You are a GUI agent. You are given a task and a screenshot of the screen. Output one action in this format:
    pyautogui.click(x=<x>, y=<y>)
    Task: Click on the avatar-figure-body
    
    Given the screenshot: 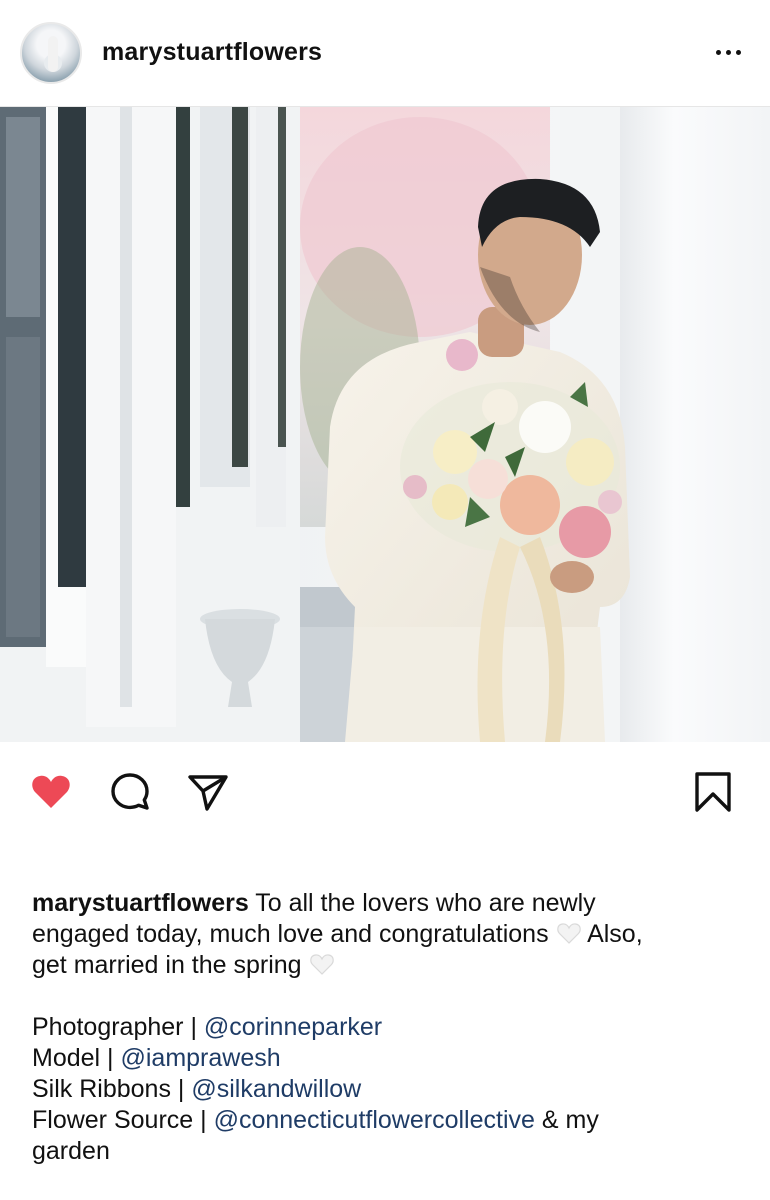 What is the action you would take?
    pyautogui.click(x=53, y=54)
    